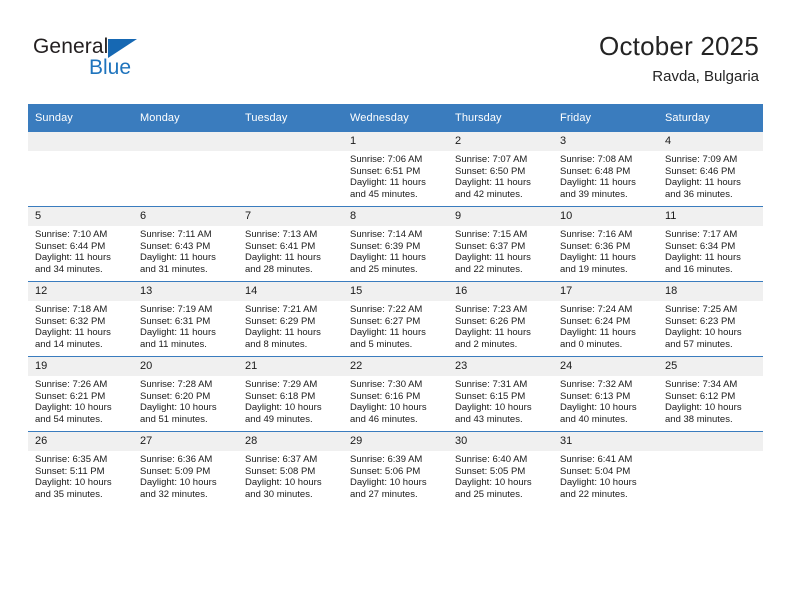  Describe the element at coordinates (69, 269) in the screenshot. I see `daylight-text-line2: and 34 minutes.` at that location.